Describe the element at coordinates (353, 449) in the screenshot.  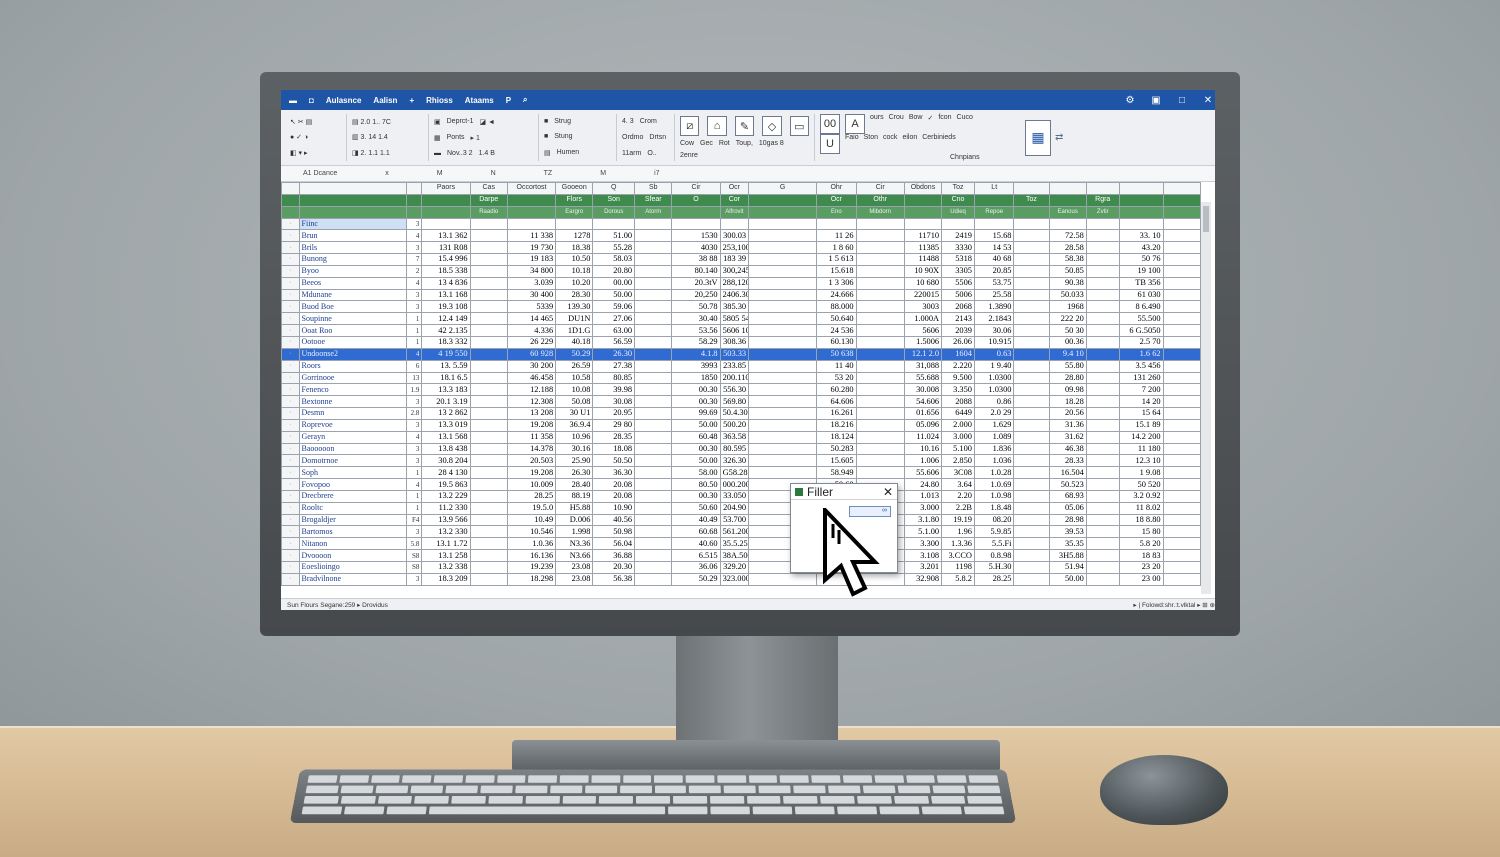
I see `row-label: Baooooon` at that location.